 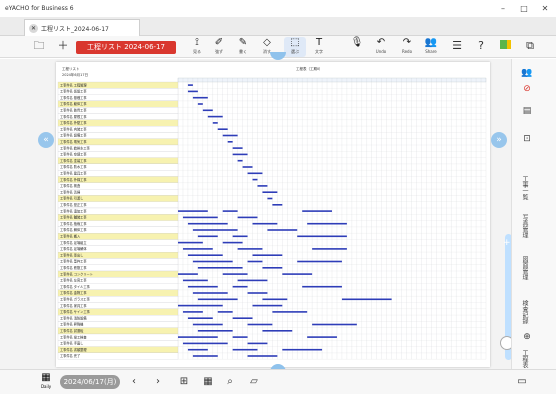 I want to click on app-title: eYACHO for Business 6, so click(x=39, y=8).